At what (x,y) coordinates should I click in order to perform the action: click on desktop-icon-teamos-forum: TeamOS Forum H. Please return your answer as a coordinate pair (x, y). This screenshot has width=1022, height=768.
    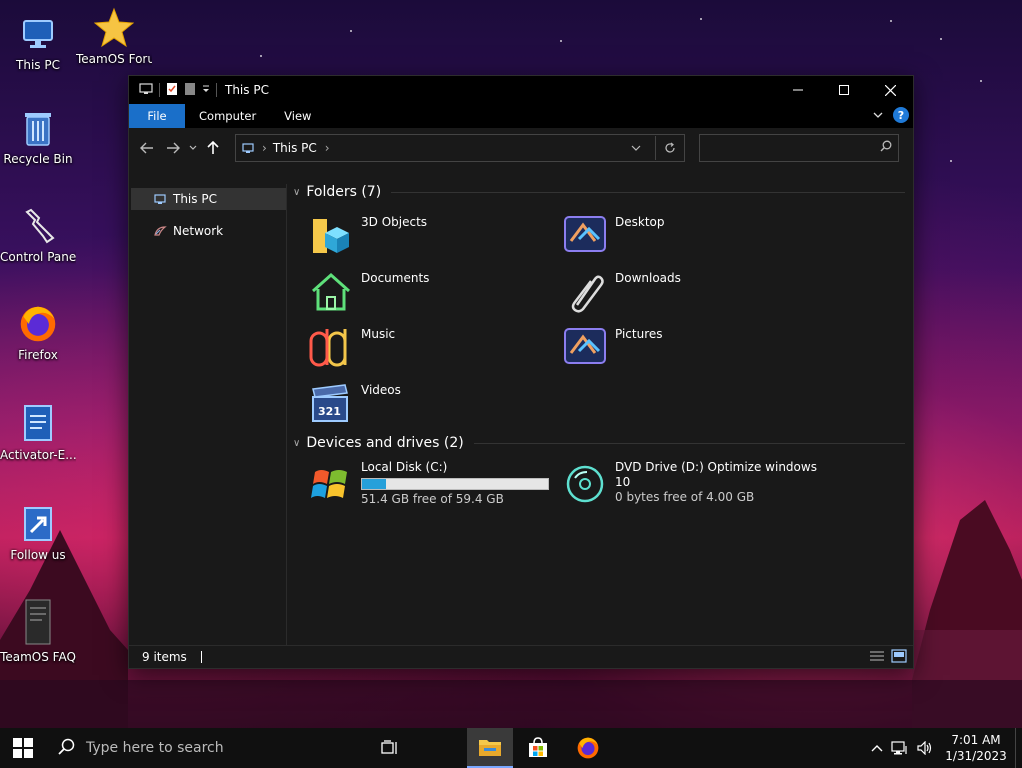
    Looking at the image, I should click on (114, 37).